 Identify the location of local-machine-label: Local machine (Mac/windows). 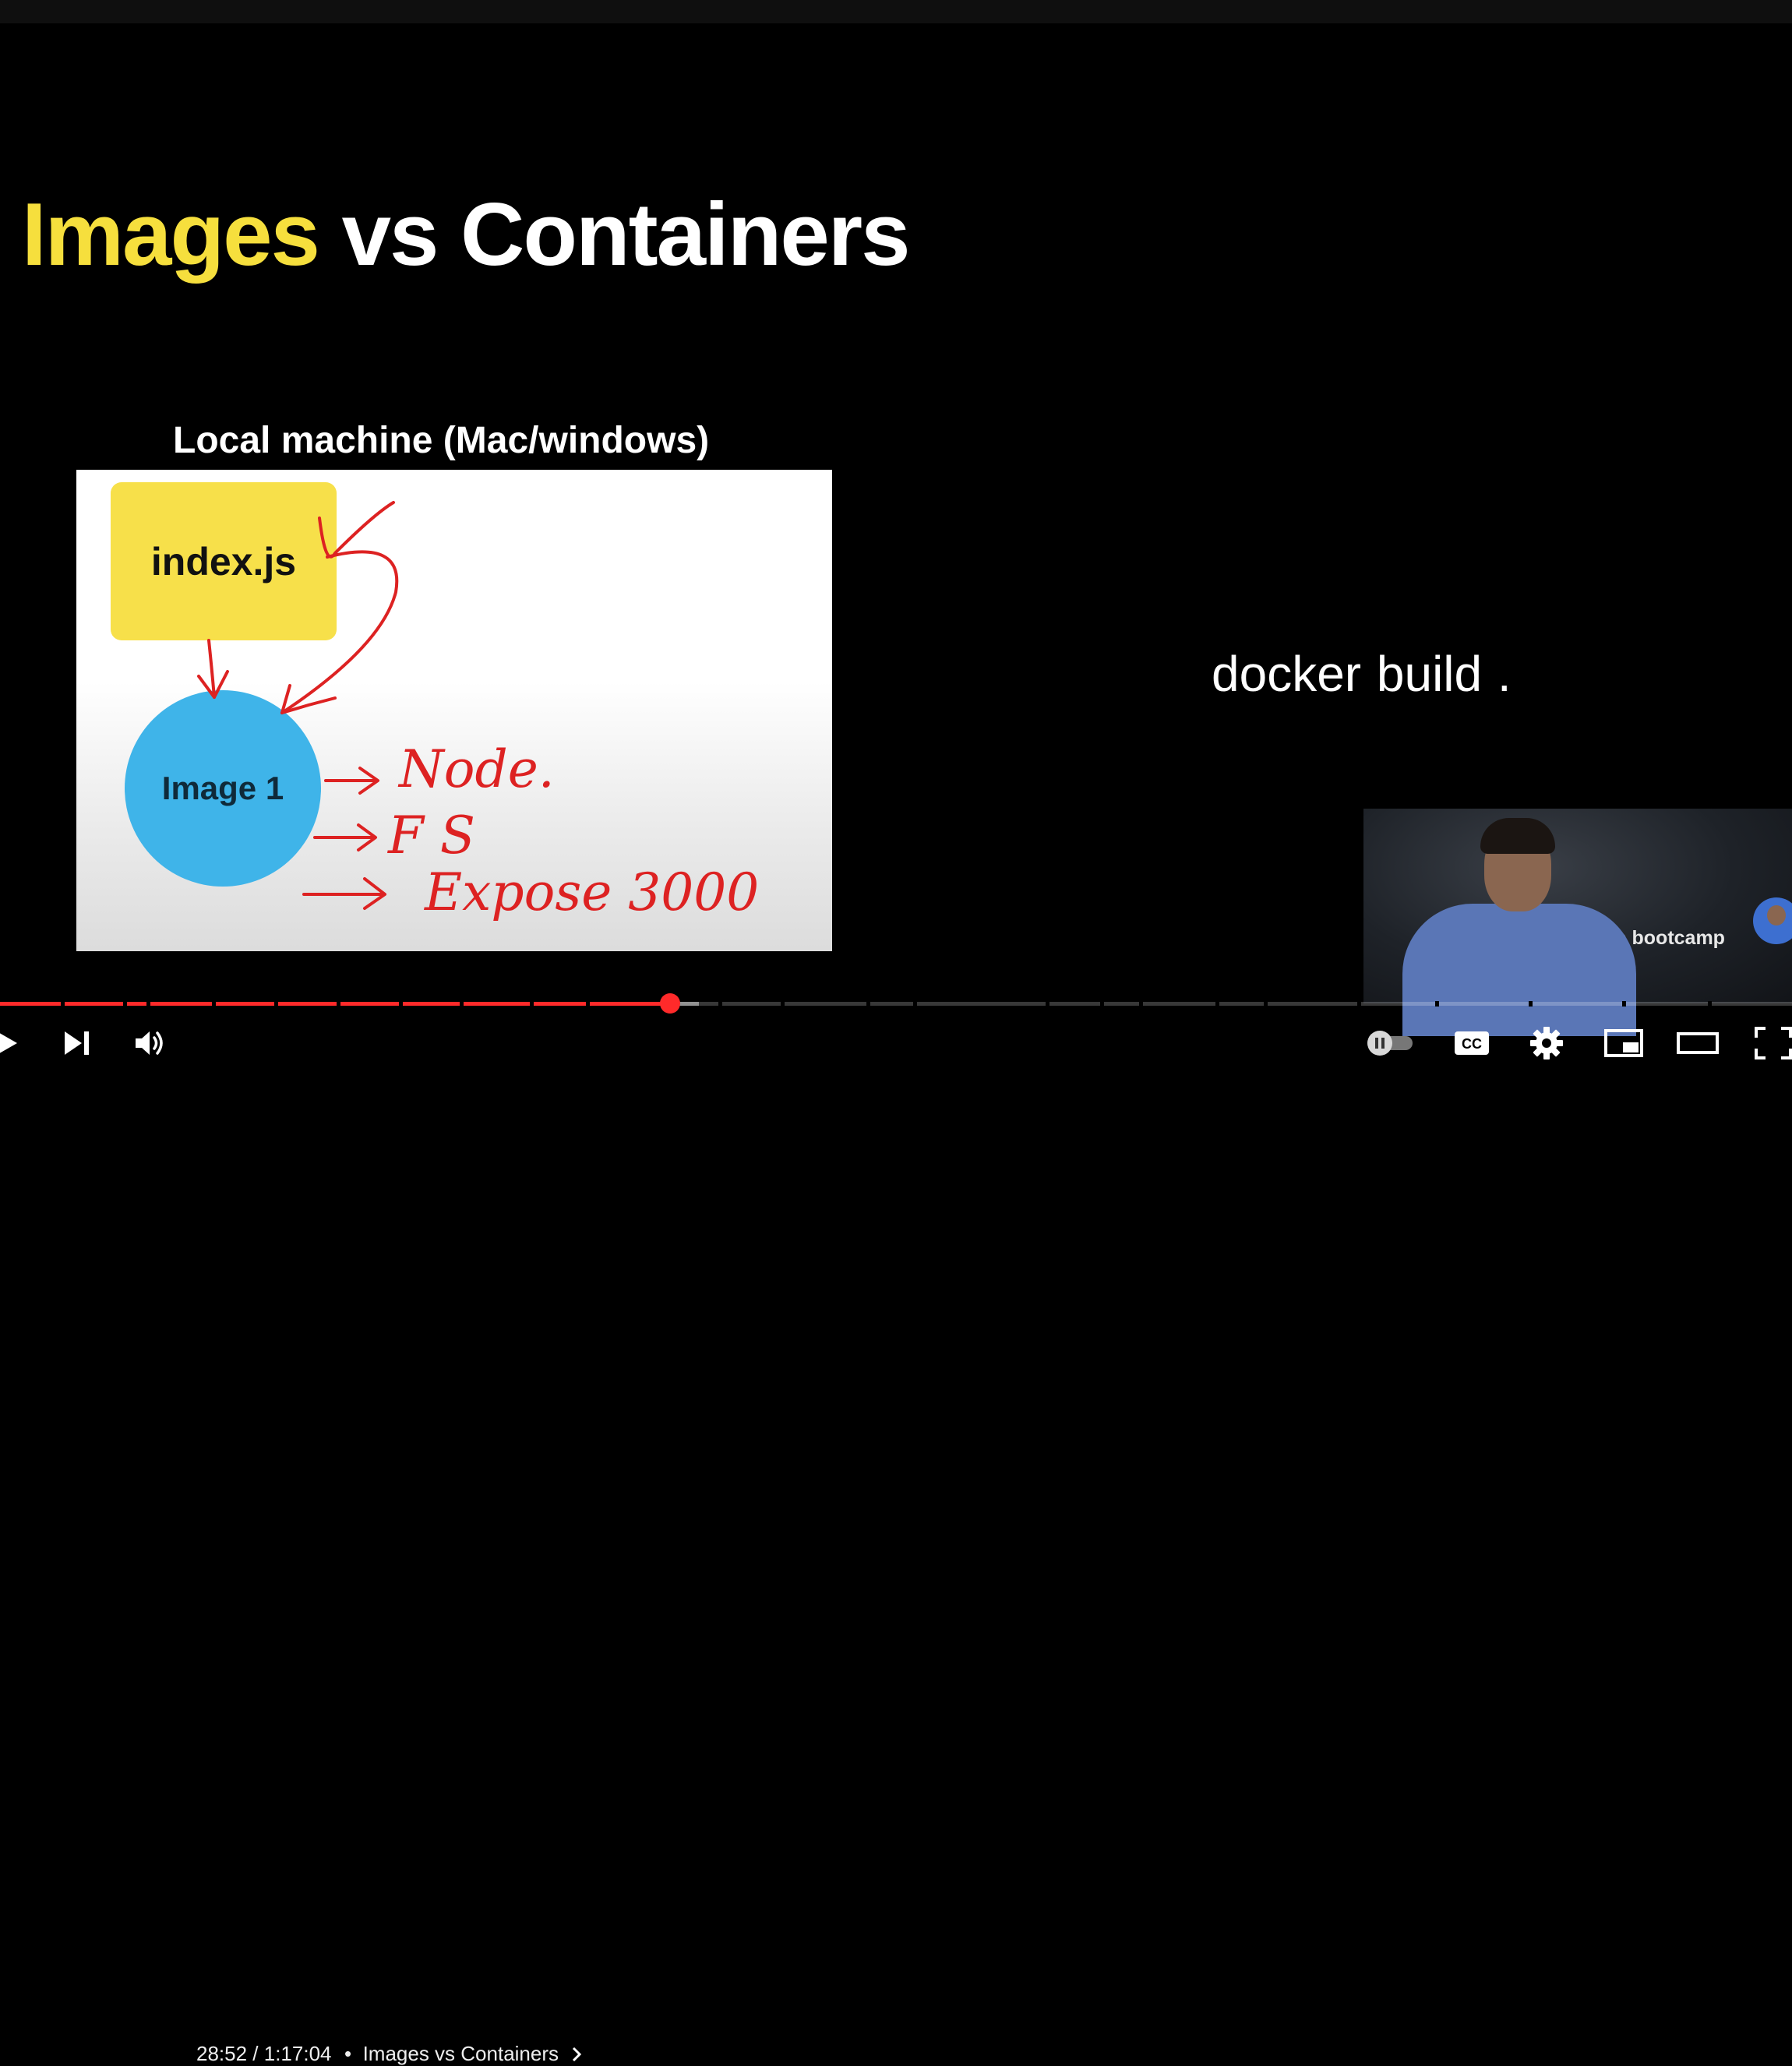
(441, 440).